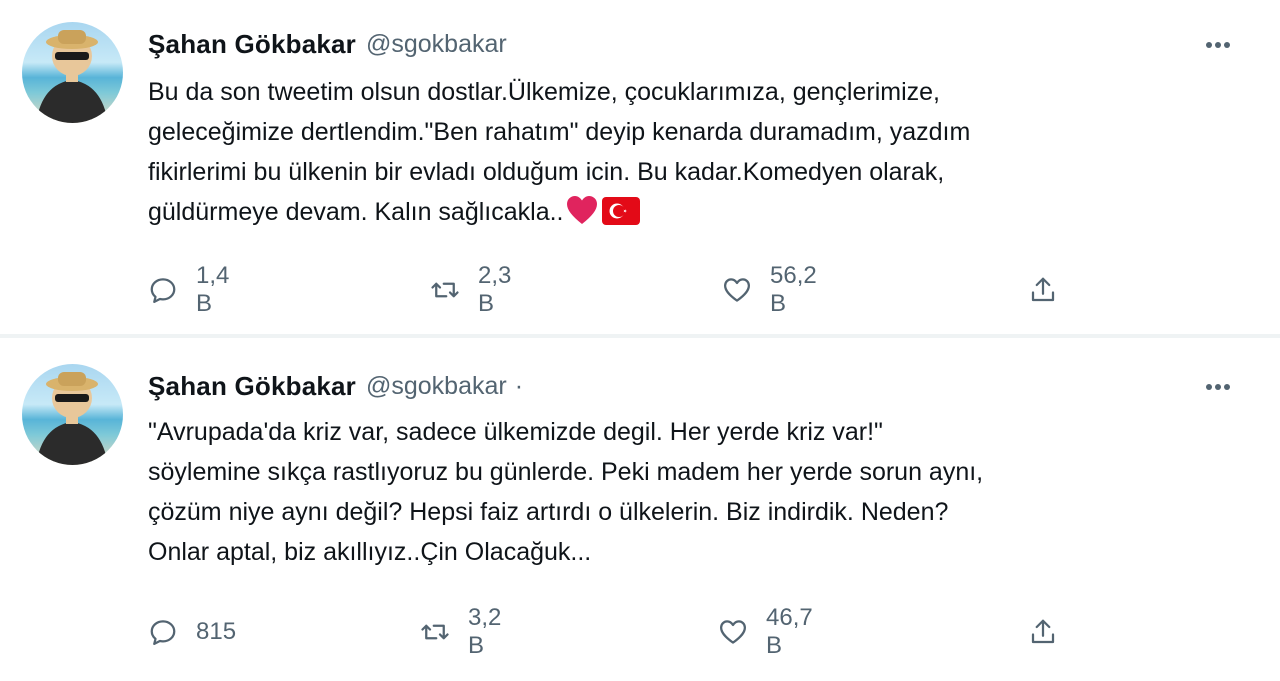 The width and height of the screenshot is (1280, 681). I want to click on reply-count: 1,4 B, so click(213, 289).